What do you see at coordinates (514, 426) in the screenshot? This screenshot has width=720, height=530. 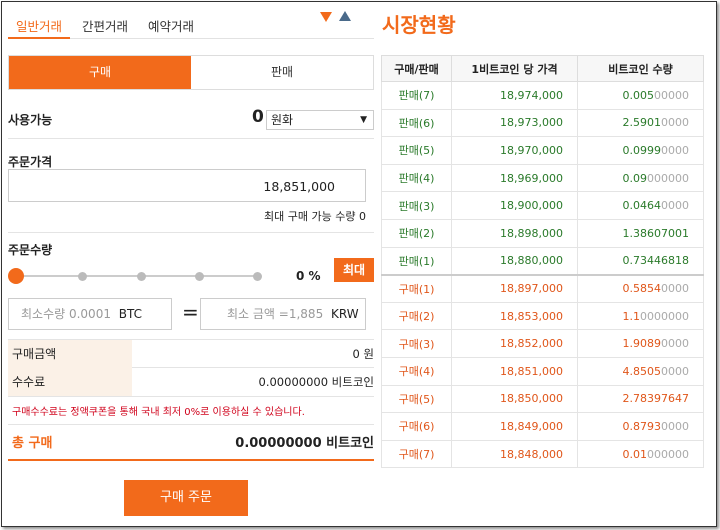 I see `order-price: 18,849,000` at bounding box center [514, 426].